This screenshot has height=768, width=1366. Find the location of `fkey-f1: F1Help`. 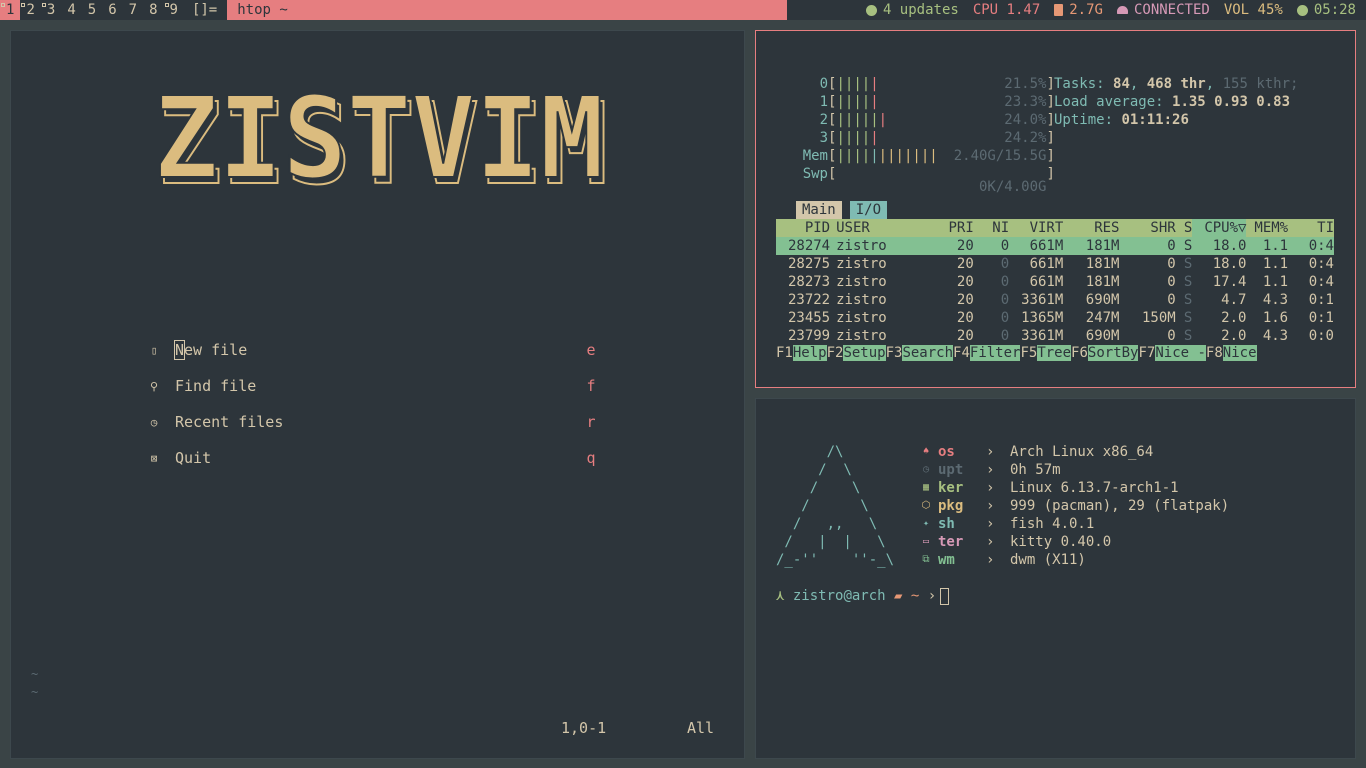

fkey-f1: F1Help is located at coordinates (801, 354).